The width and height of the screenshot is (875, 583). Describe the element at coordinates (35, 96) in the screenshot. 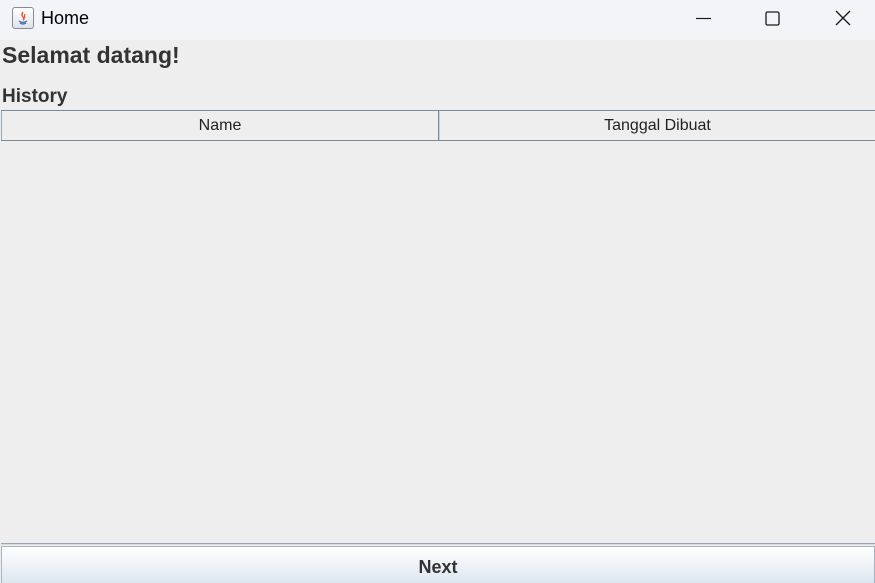

I see `history-label: History` at that location.